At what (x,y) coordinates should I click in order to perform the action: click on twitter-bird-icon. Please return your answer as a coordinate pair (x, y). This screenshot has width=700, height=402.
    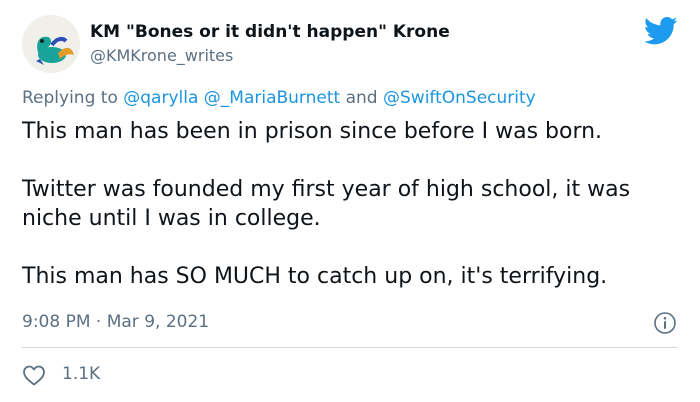
    Looking at the image, I should click on (661, 31).